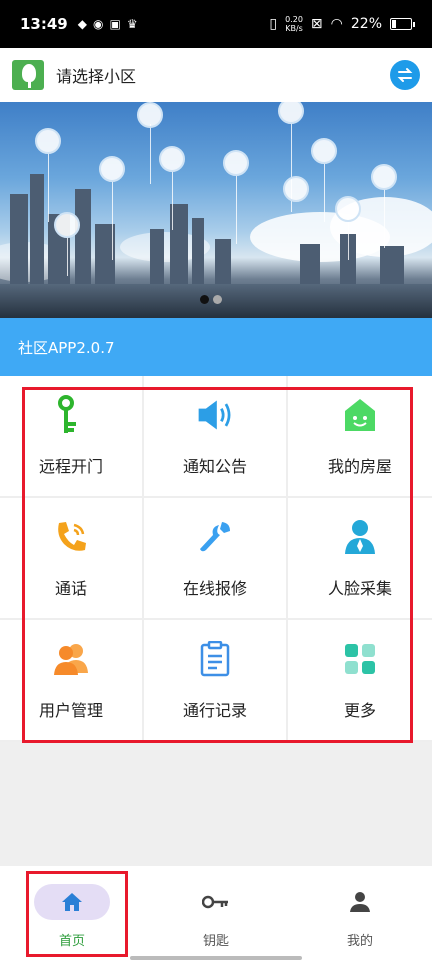  I want to click on grid-item-remote-unlock: 远程开门, so click(72, 437).